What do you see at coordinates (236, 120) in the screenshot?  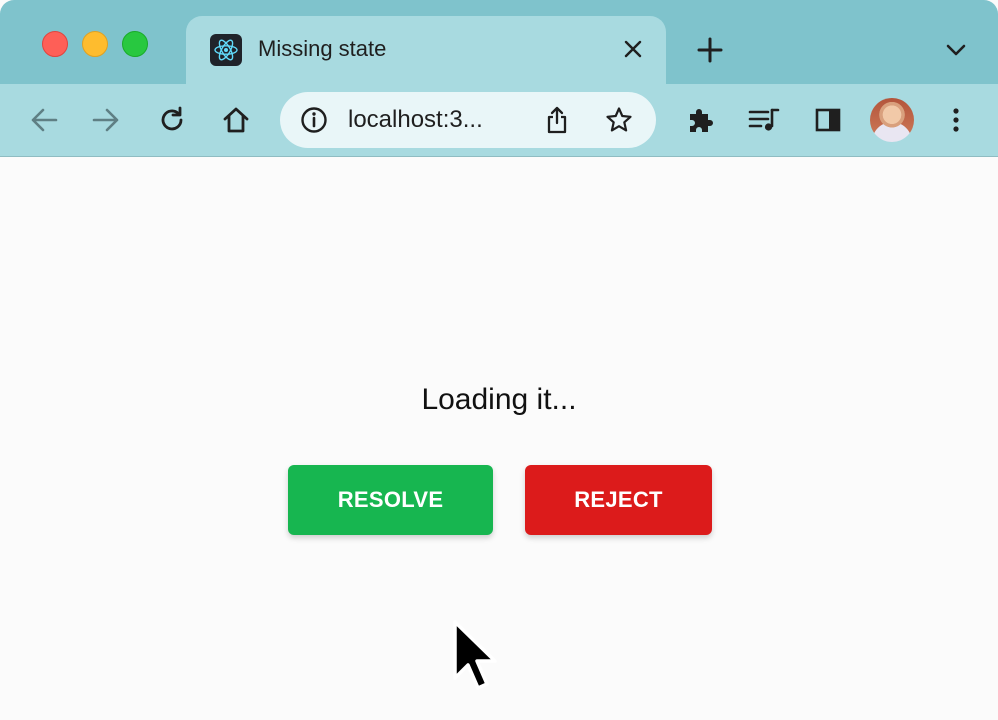 I see `home-icon` at bounding box center [236, 120].